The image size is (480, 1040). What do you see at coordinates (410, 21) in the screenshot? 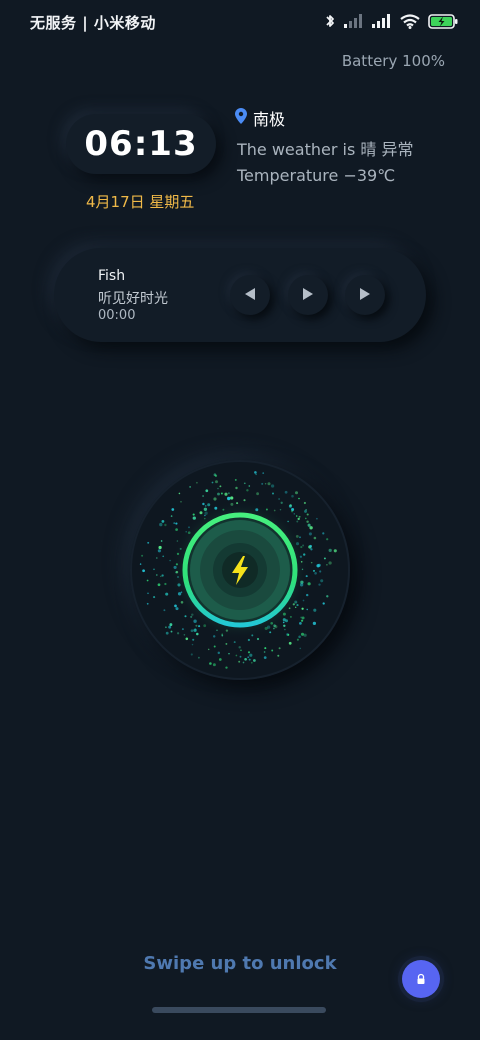
I see `wifi-icon` at bounding box center [410, 21].